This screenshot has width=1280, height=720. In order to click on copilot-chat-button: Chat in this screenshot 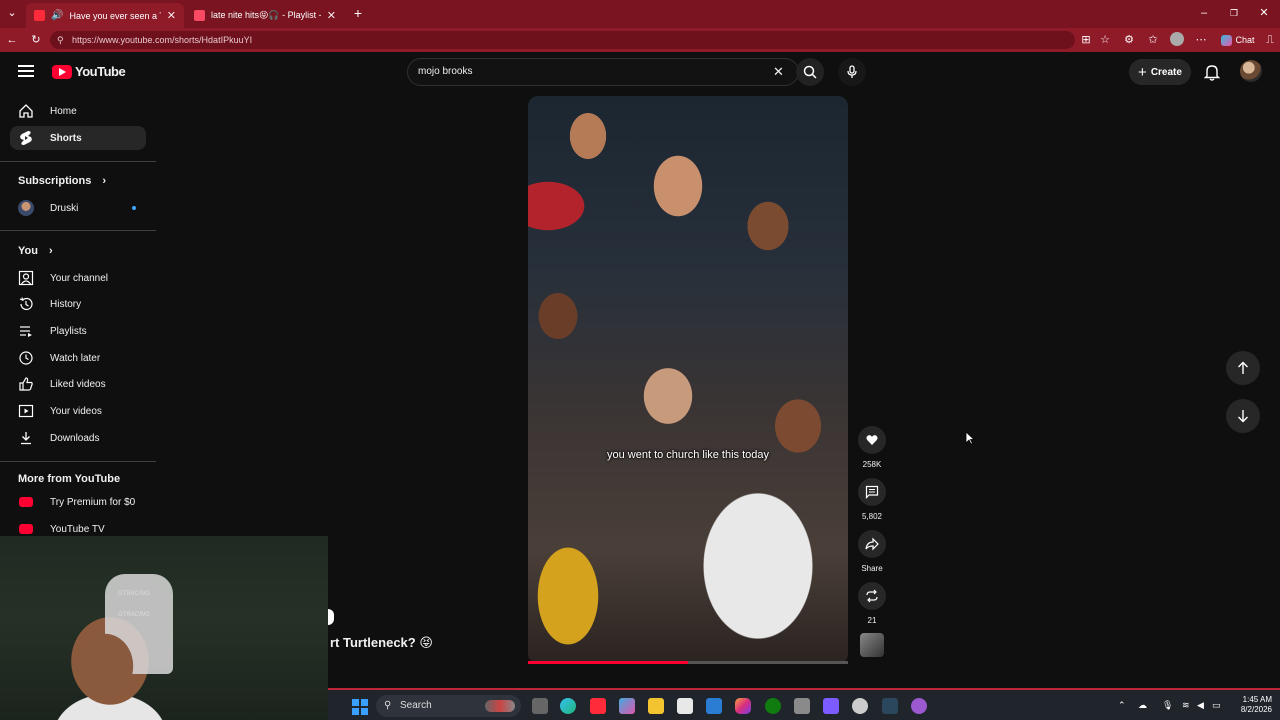, I will do `click(1238, 40)`.